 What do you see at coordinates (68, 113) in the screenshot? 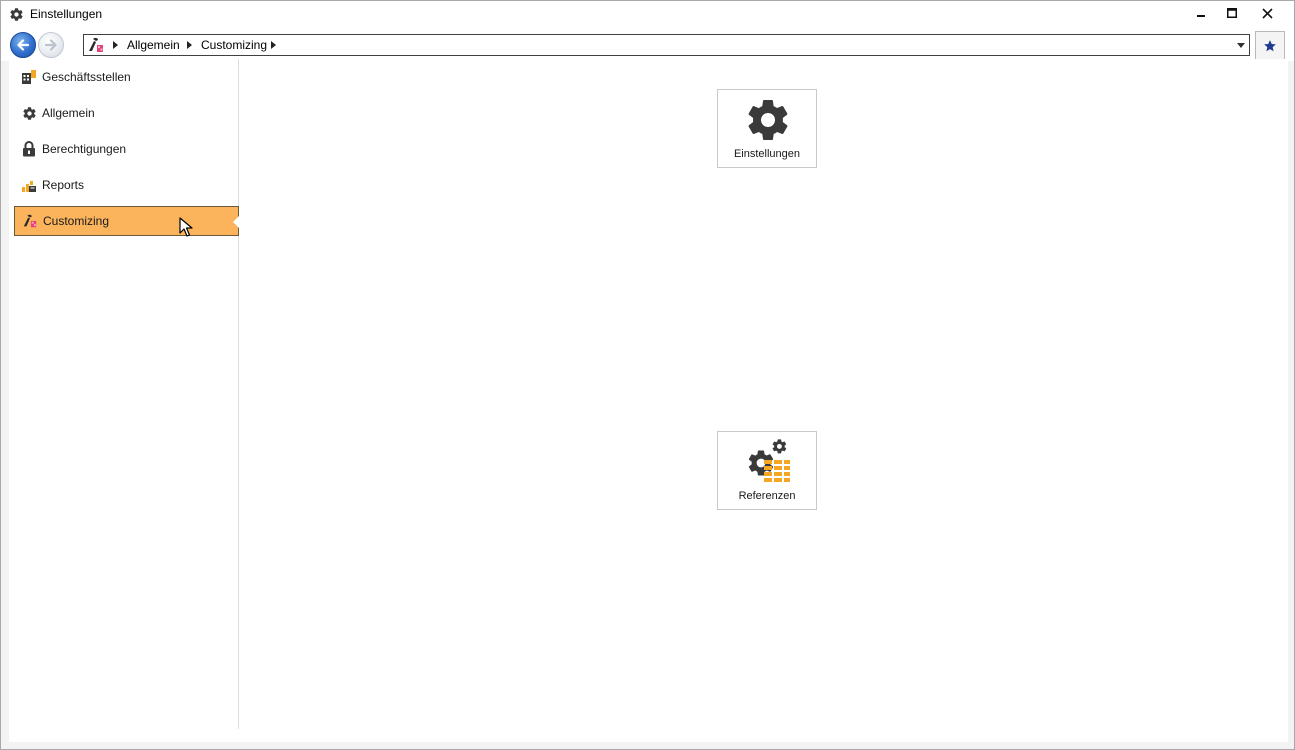
I see `sidebar-item-label: Allgemein` at bounding box center [68, 113].